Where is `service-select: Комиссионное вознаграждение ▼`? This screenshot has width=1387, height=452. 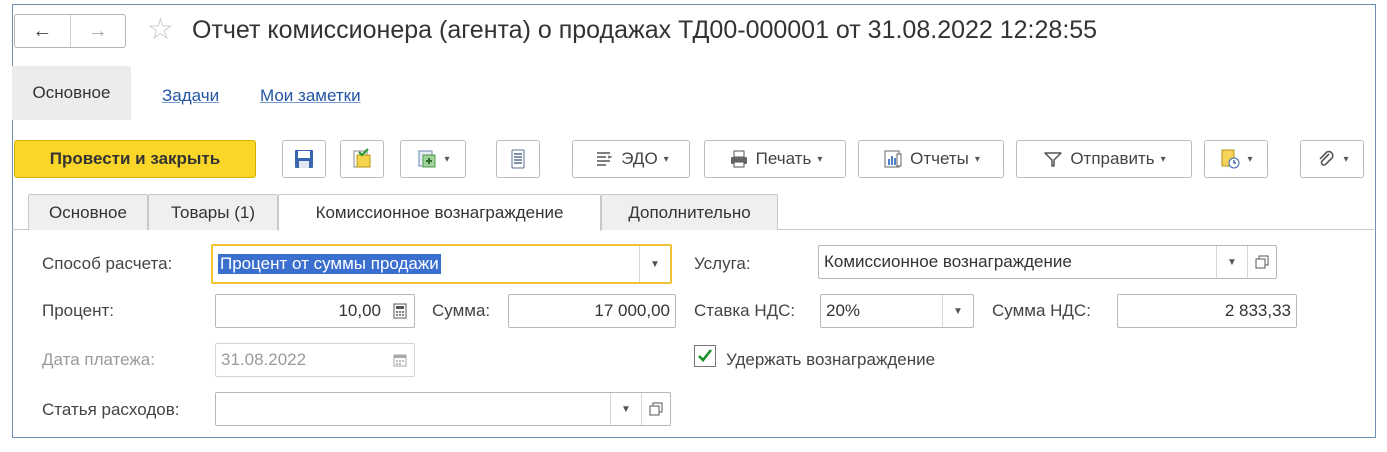
service-select: Комиссионное вознаграждение ▼ is located at coordinates (1047, 262).